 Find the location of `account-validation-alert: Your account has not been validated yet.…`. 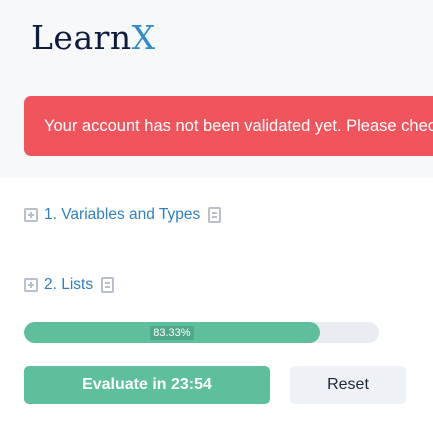

account-validation-alert: Your account has not been validated yet.… is located at coordinates (228, 126).